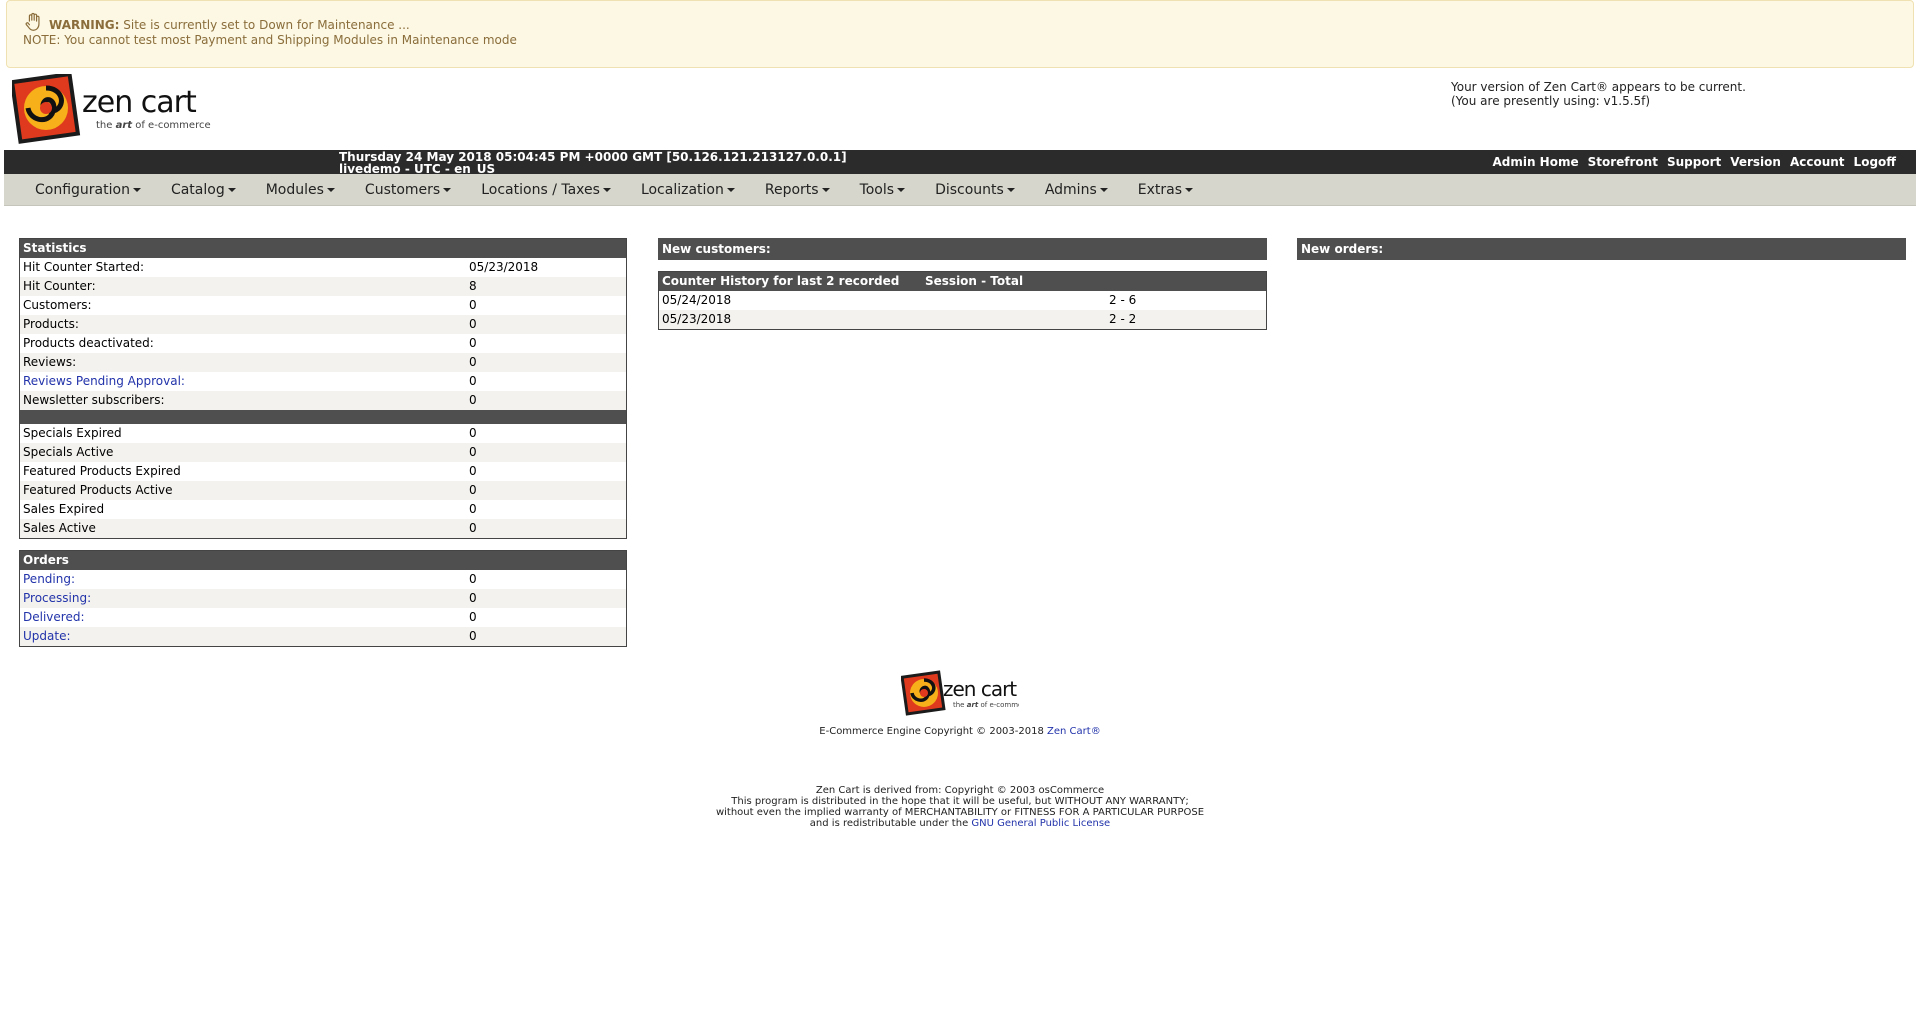 This screenshot has width=1920, height=1022. What do you see at coordinates (246, 381) in the screenshot?
I see `reviews-pending-link: Reviews Pending Approval:` at bounding box center [246, 381].